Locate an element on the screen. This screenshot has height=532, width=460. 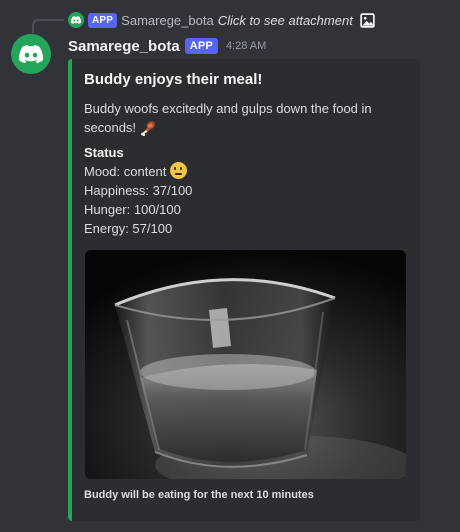
status-mood-row: Mood: content is located at coordinates (138, 171).